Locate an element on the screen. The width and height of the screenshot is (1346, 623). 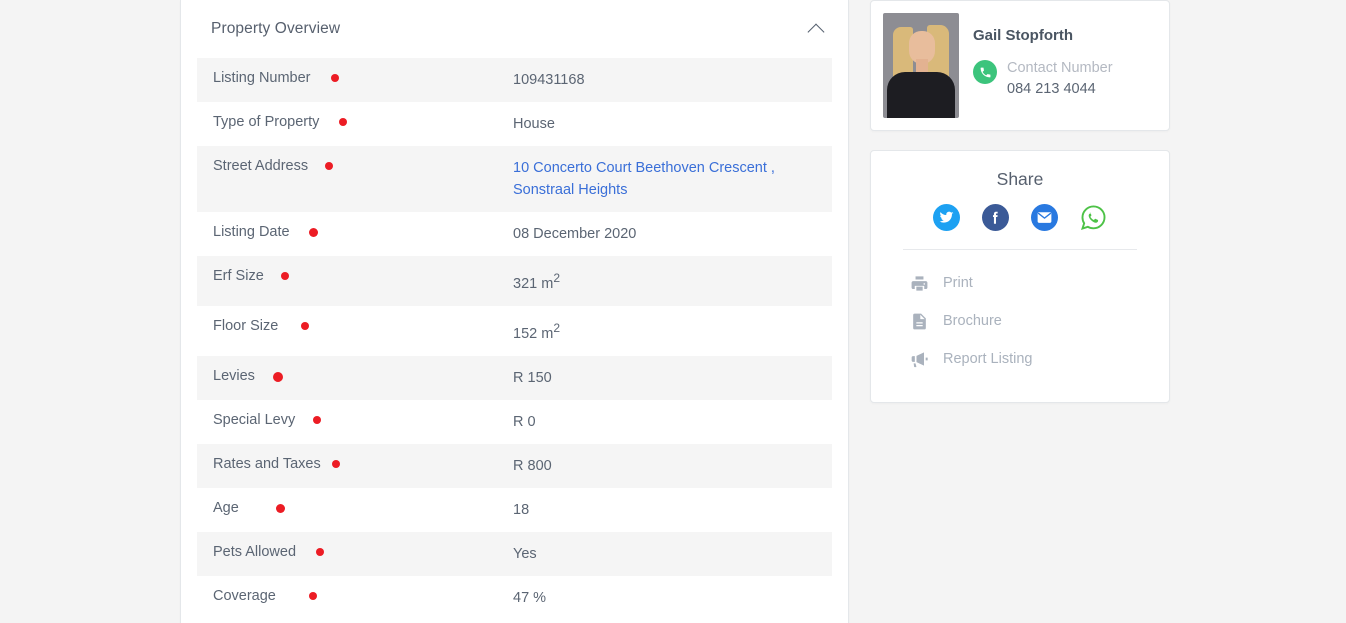
phone-icon is located at coordinates (985, 72).